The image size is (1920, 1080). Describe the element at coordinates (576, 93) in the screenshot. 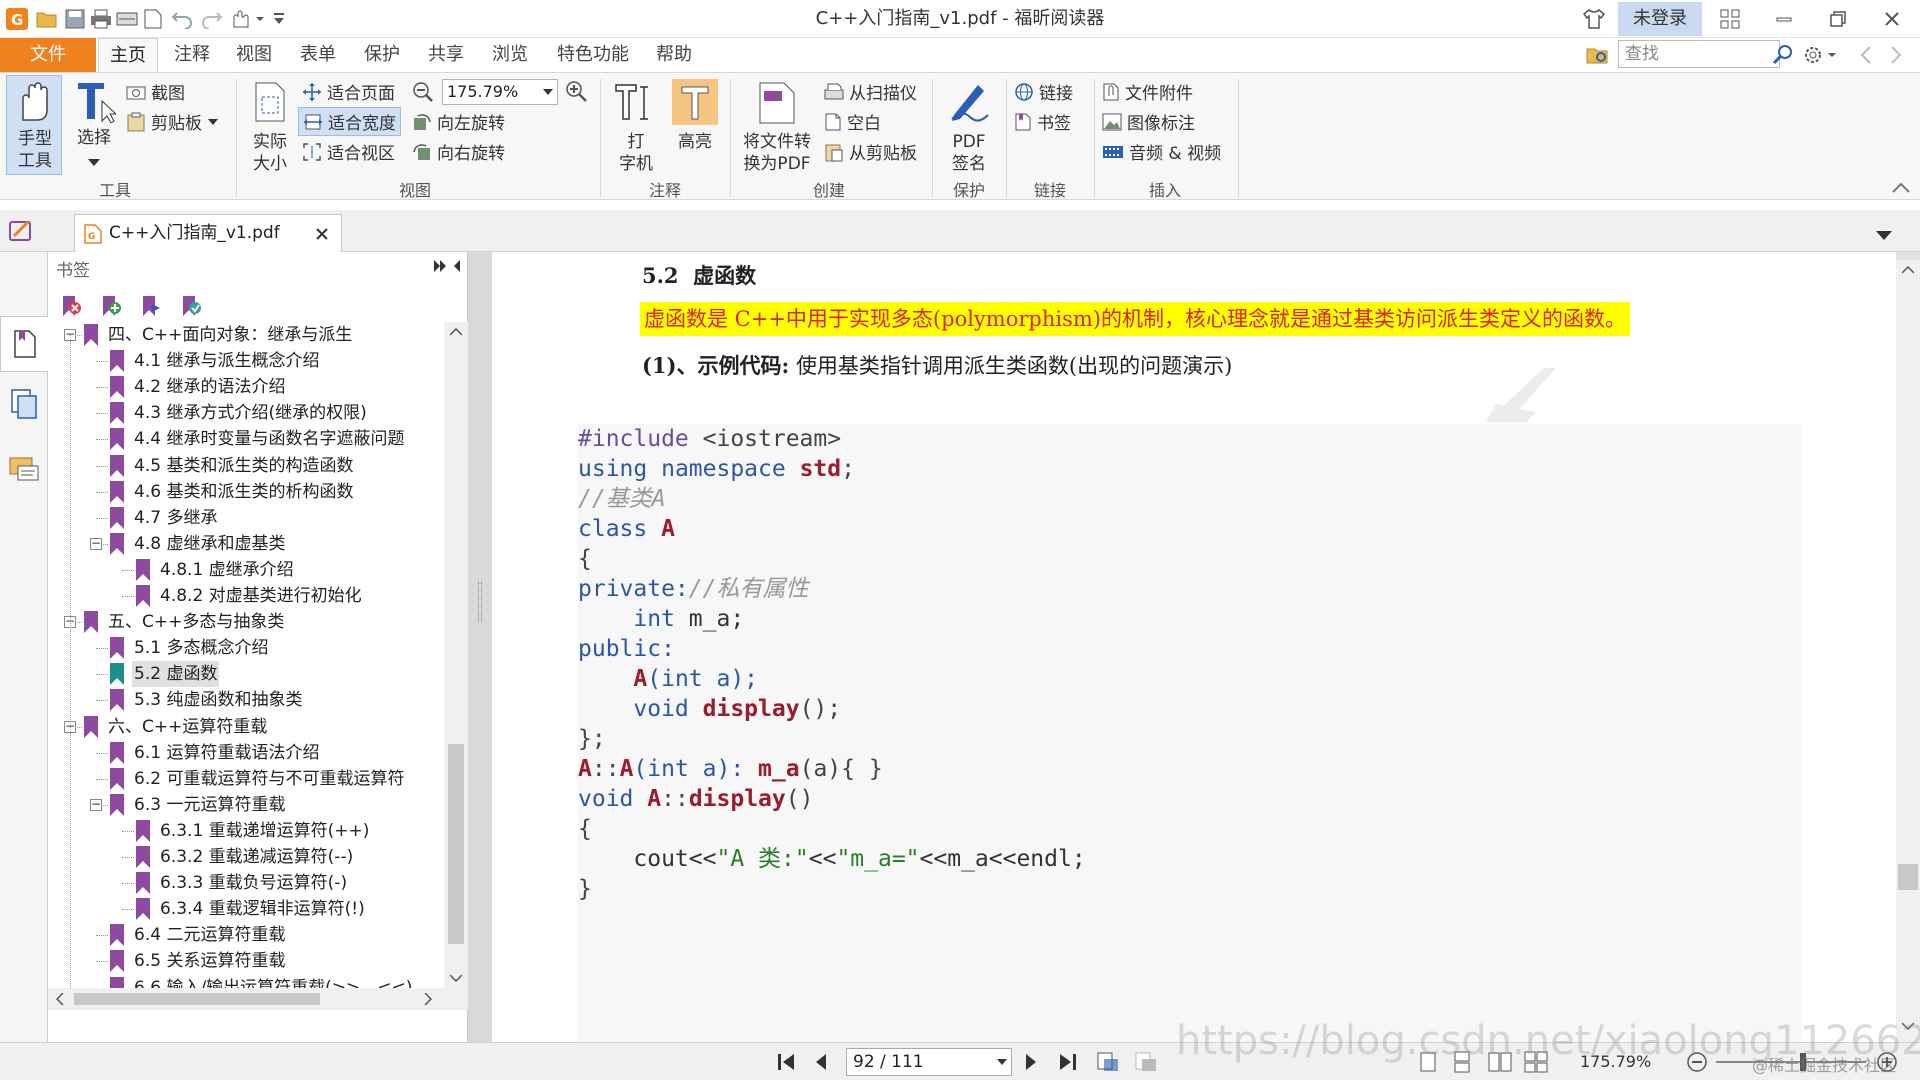

I see `zoom-in-icon` at that location.